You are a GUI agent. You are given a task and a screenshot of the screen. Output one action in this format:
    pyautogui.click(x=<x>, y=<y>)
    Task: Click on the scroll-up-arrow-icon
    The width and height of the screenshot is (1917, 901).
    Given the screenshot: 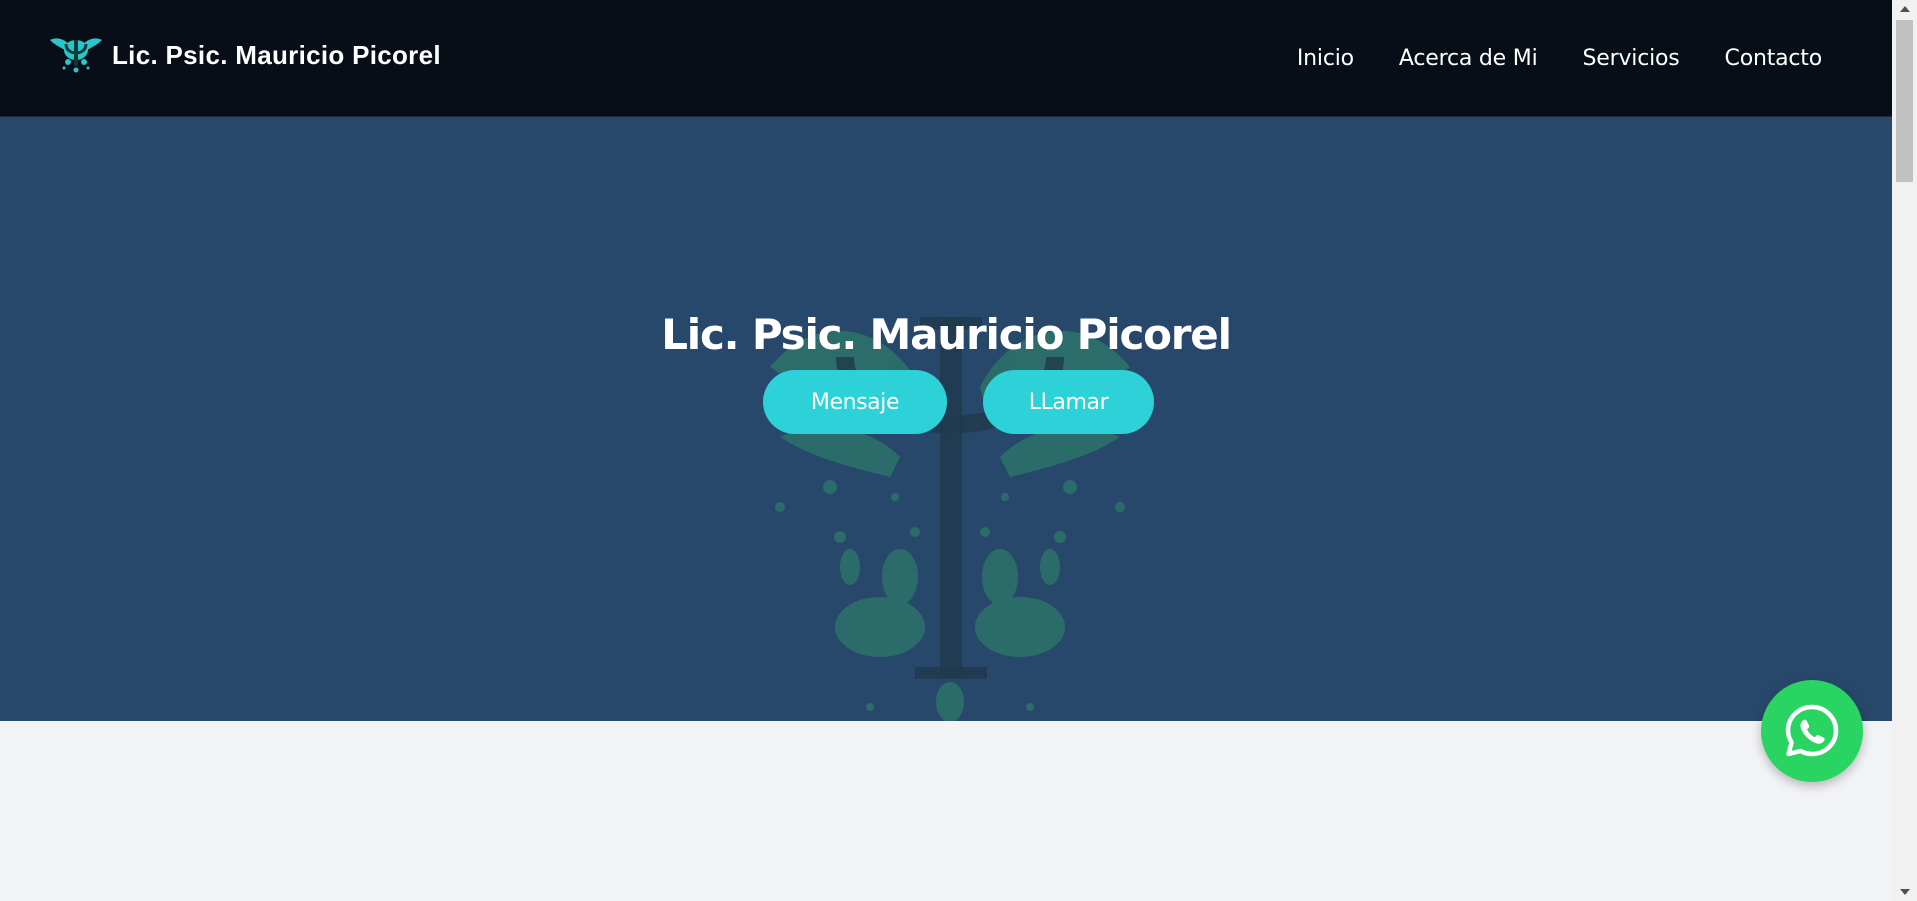 What is the action you would take?
    pyautogui.click(x=1904, y=9)
    